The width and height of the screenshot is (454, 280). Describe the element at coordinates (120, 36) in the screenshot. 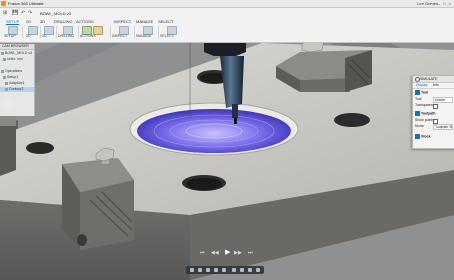

I see `inspect-group-label: INSPECT` at that location.